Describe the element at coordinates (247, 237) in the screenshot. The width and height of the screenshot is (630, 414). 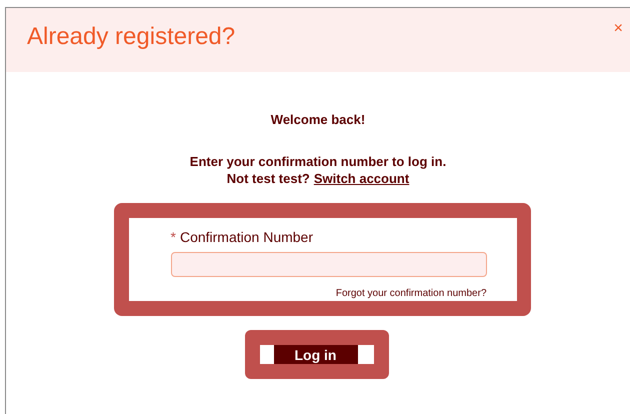
I see `field-label: Confirmation Number` at that location.